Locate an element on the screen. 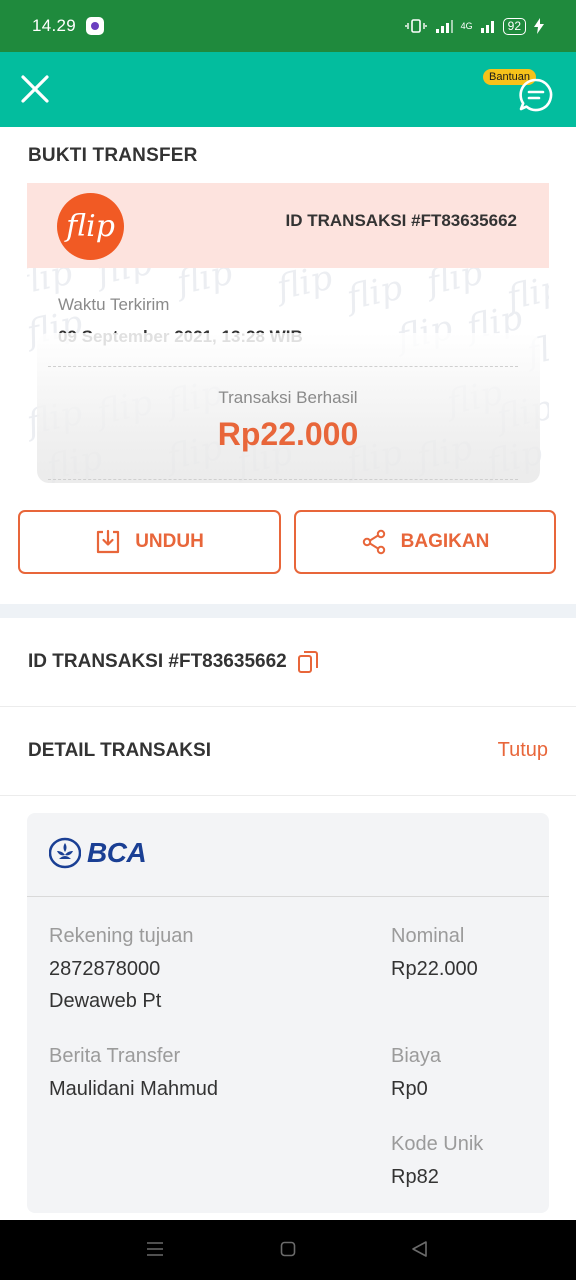 The height and width of the screenshot is (1280, 576). vibrate-icon is located at coordinates (415, 26).